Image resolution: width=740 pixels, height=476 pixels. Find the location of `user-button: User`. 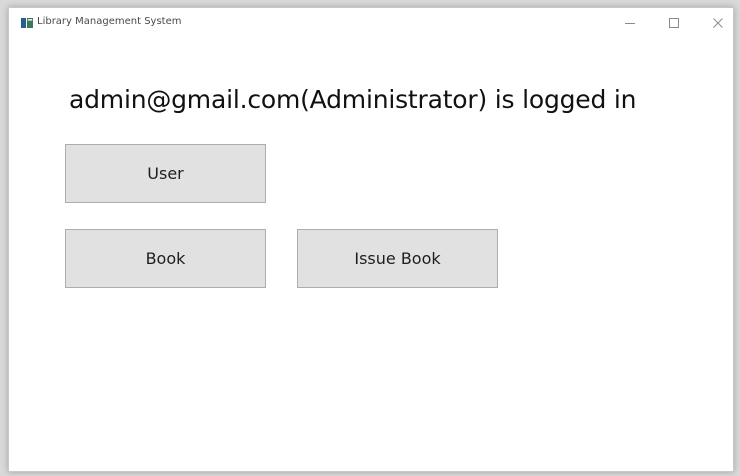

user-button: User is located at coordinates (165, 173).